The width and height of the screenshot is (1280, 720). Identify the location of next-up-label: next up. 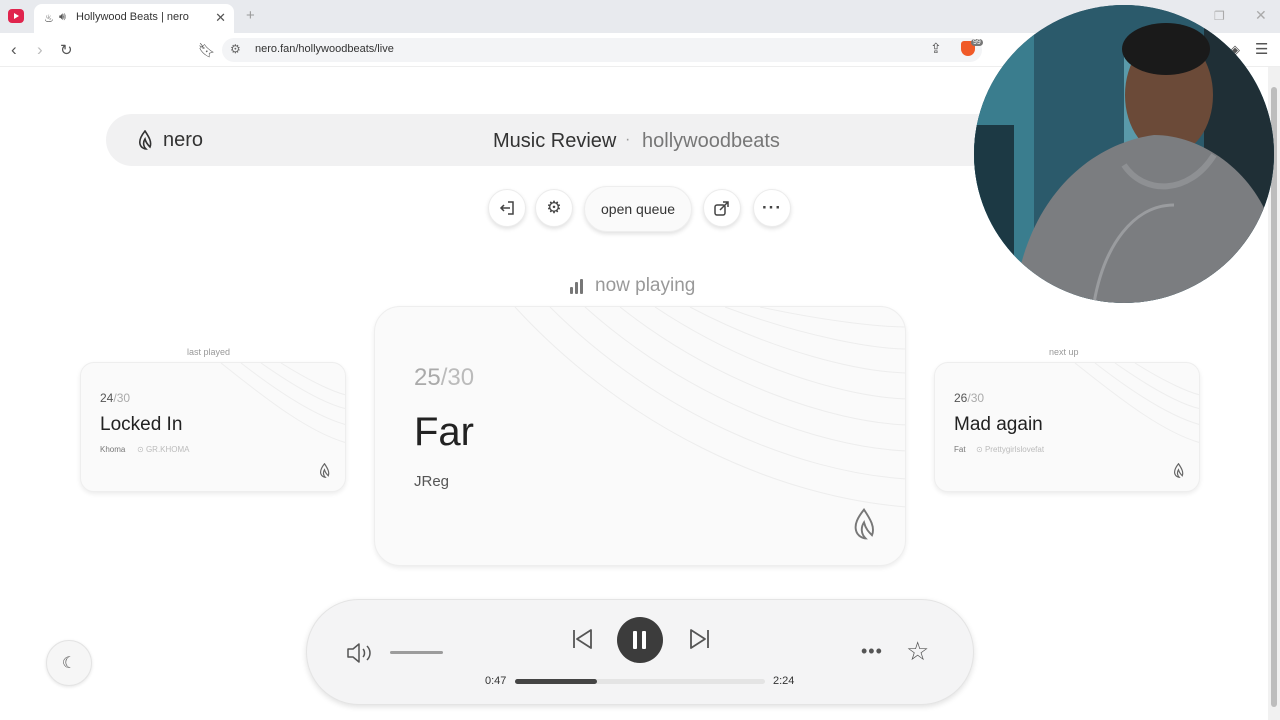
(1064, 352).